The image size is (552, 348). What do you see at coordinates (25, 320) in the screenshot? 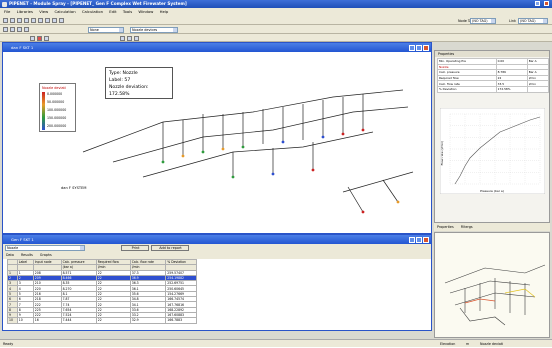
I see `table-cell: 10` at bounding box center [25, 320].